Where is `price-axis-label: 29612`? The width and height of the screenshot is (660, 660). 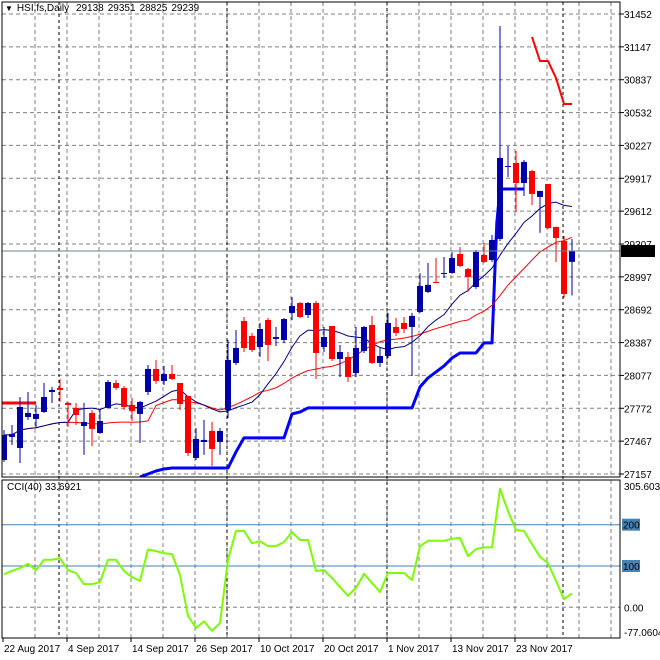
price-axis-label: 29612 is located at coordinates (638, 212).